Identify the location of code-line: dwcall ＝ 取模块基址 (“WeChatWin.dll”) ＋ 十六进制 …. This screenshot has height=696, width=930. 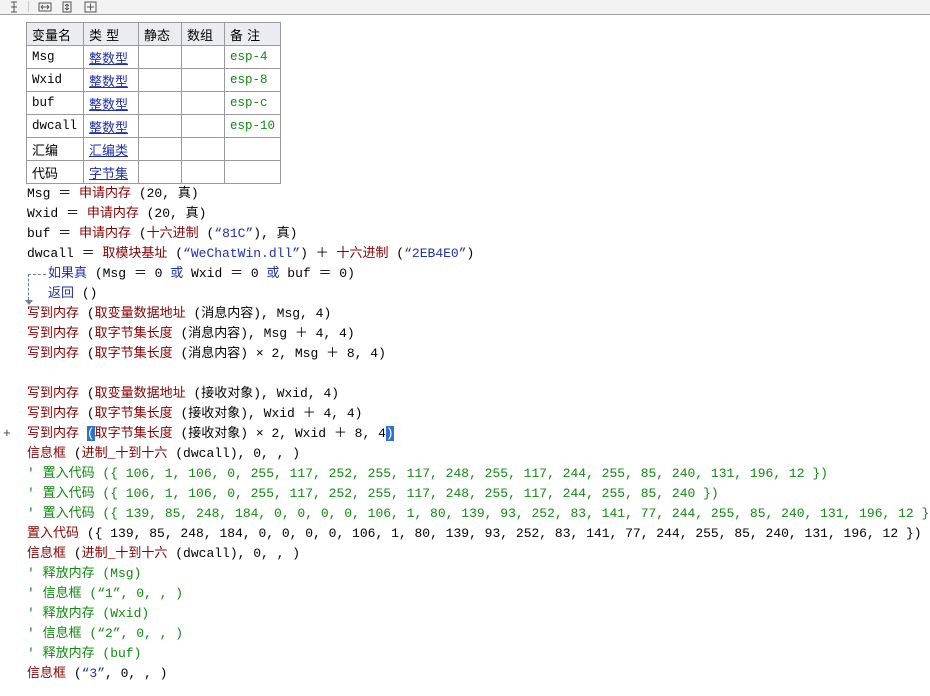
(250, 254).